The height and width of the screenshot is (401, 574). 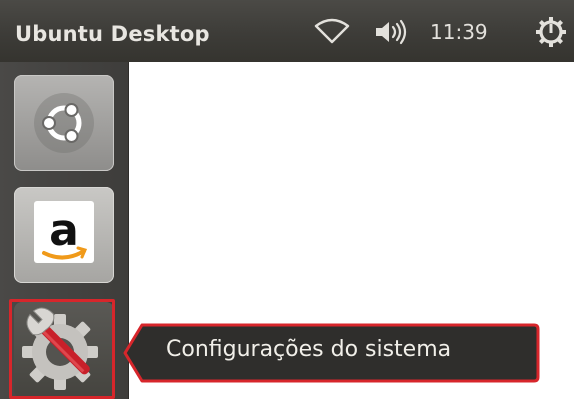 What do you see at coordinates (112, 34) in the screenshot?
I see `app-title: Ubuntu Desktop` at bounding box center [112, 34].